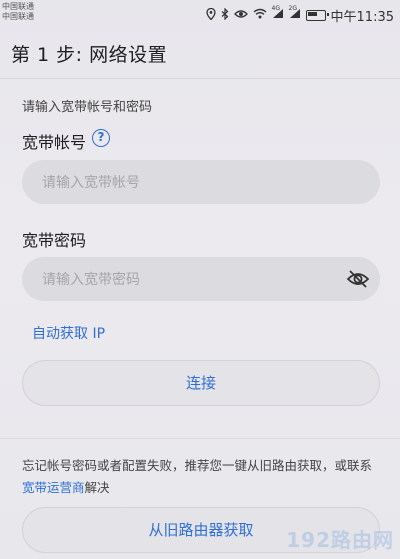 This screenshot has height=559, width=400. What do you see at coordinates (358, 279) in the screenshot?
I see `eye-hidden-icon` at bounding box center [358, 279].